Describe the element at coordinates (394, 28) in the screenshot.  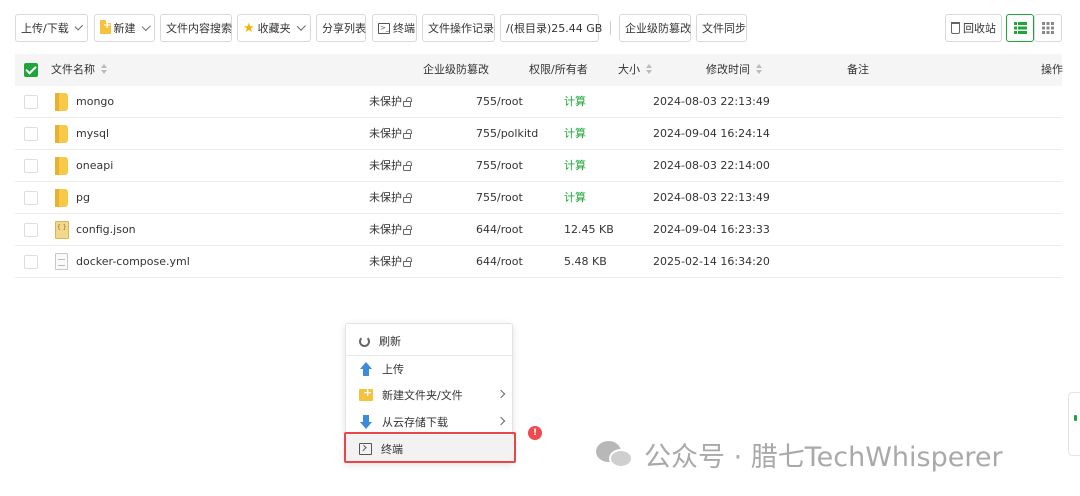
I see `terminal-button: >_ 终端` at that location.